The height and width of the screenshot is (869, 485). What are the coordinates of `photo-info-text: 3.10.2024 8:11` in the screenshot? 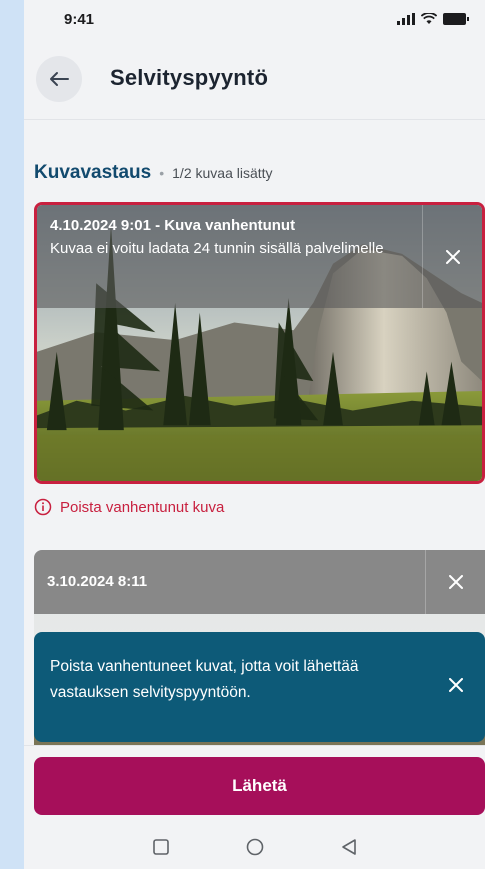 It's located at (231, 582).